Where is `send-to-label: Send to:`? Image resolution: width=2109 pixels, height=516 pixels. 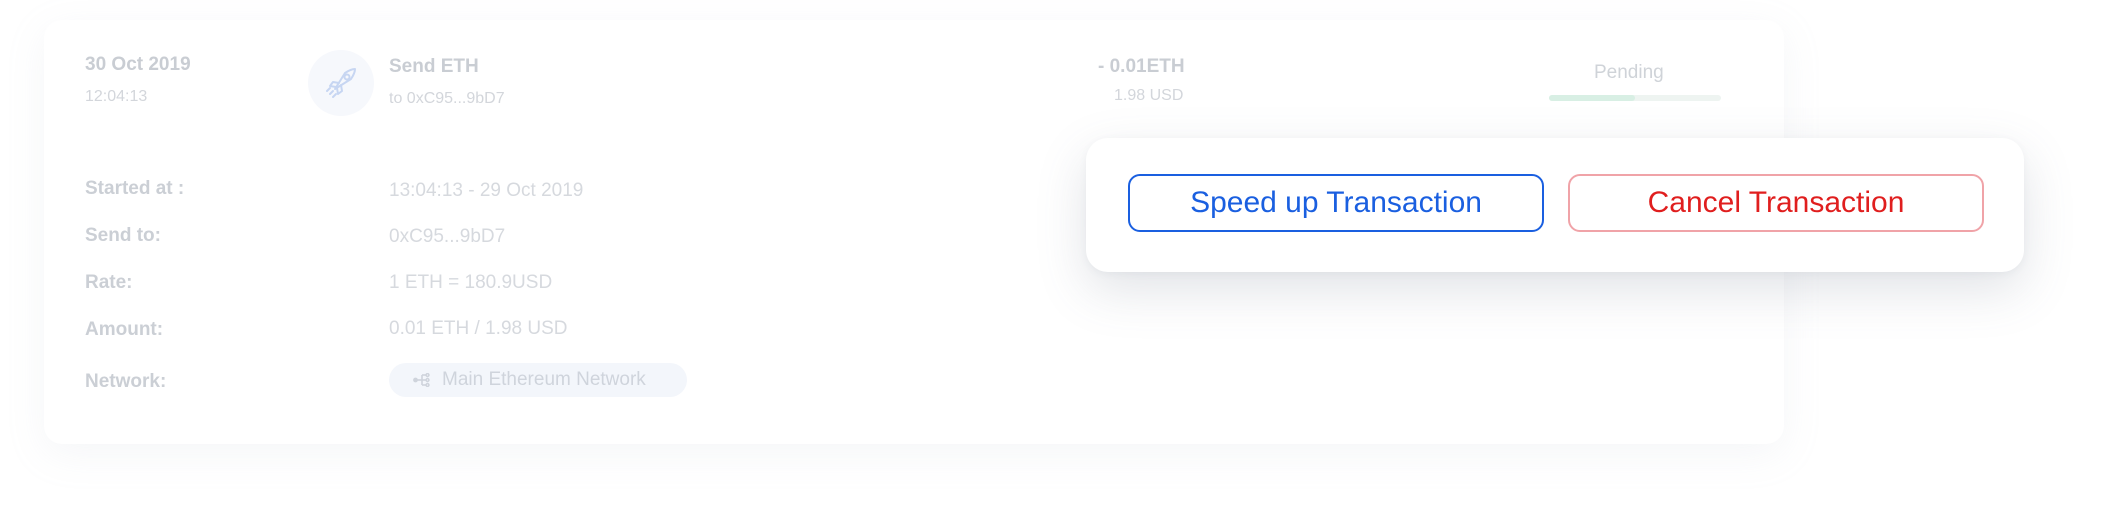 send-to-label: Send to: is located at coordinates (123, 235).